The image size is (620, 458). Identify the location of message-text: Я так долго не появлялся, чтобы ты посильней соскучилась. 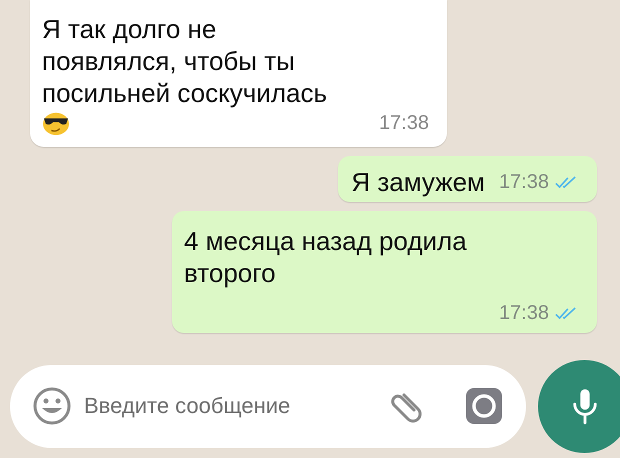
(185, 61).